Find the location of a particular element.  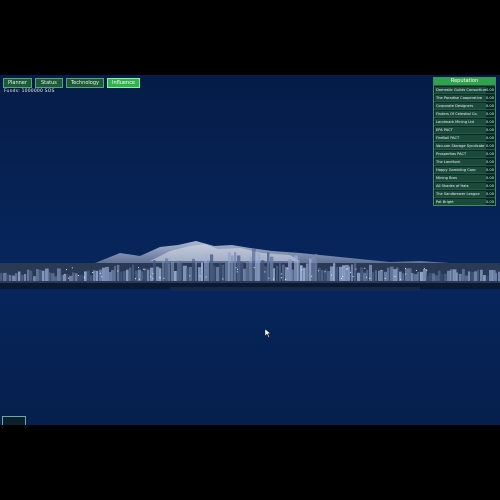

reputation-row: The Landfunk 0.00 is located at coordinates (464, 161).